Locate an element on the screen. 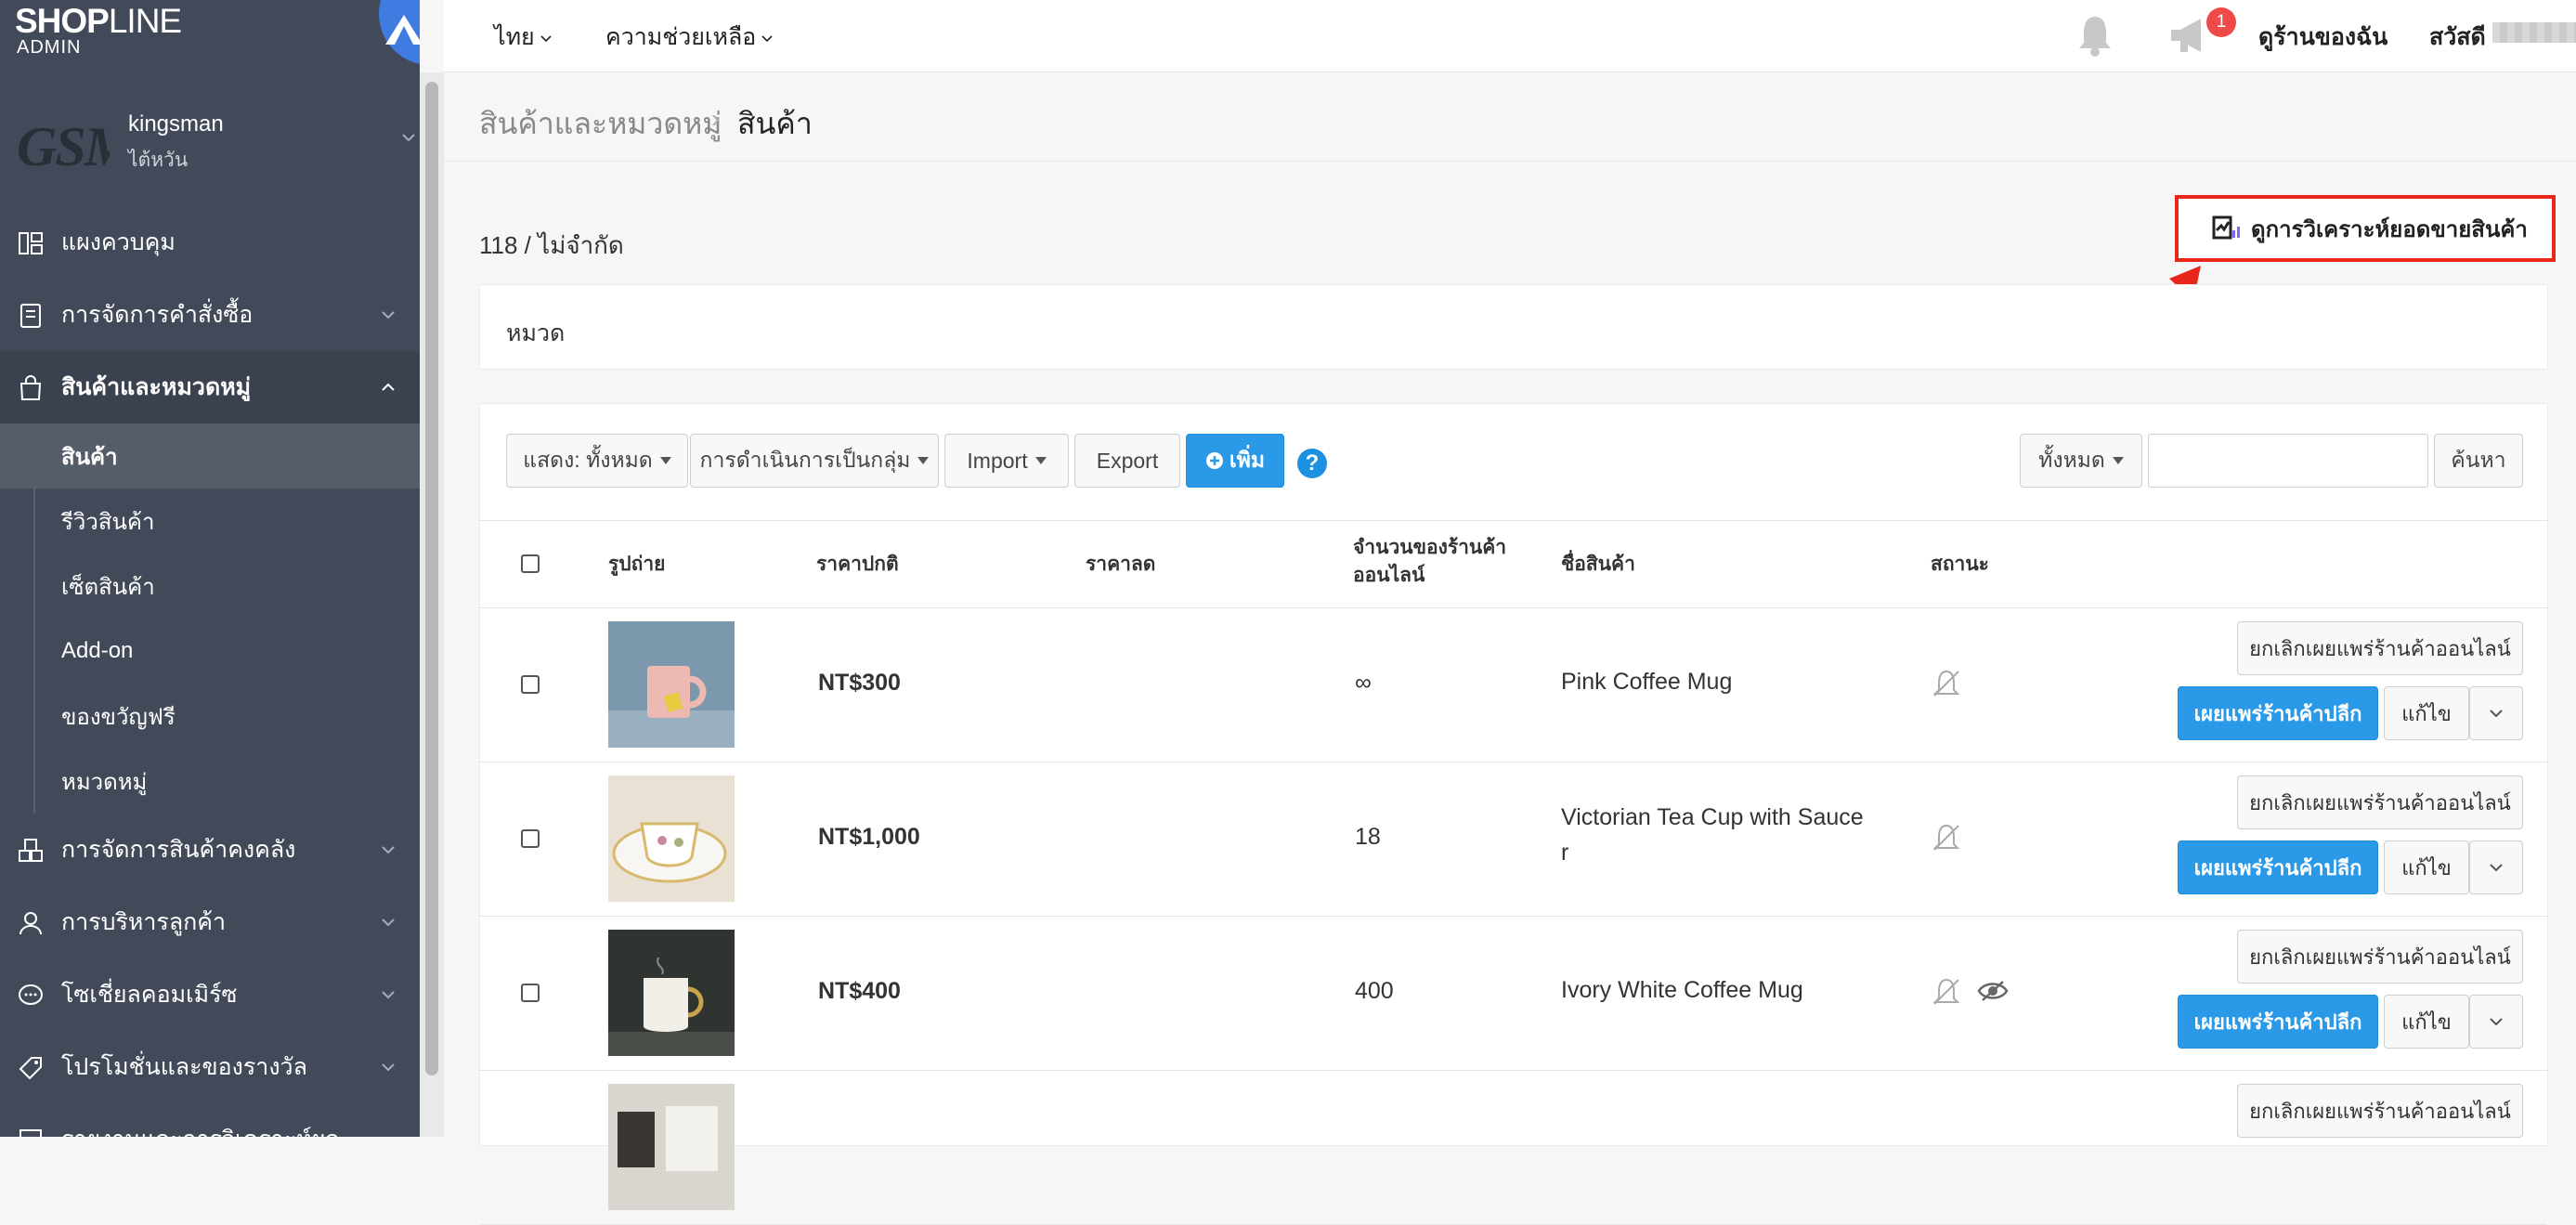  sidebar-item-label: การจัดการคำสั่งซื้อ is located at coordinates (158, 315).